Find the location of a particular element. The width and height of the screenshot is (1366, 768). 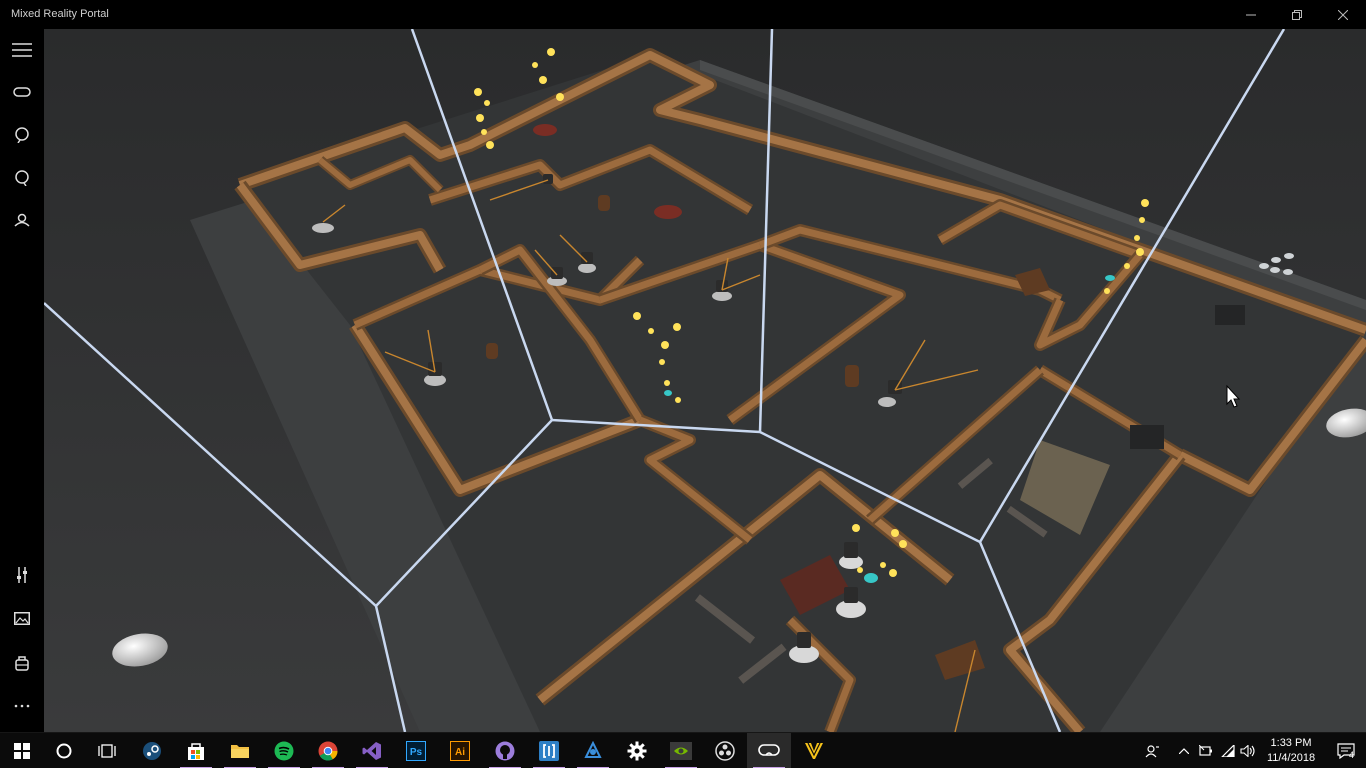

taskbar-clock: 1:33 PM 11/4/2018 is located at coordinates (1291, 751).